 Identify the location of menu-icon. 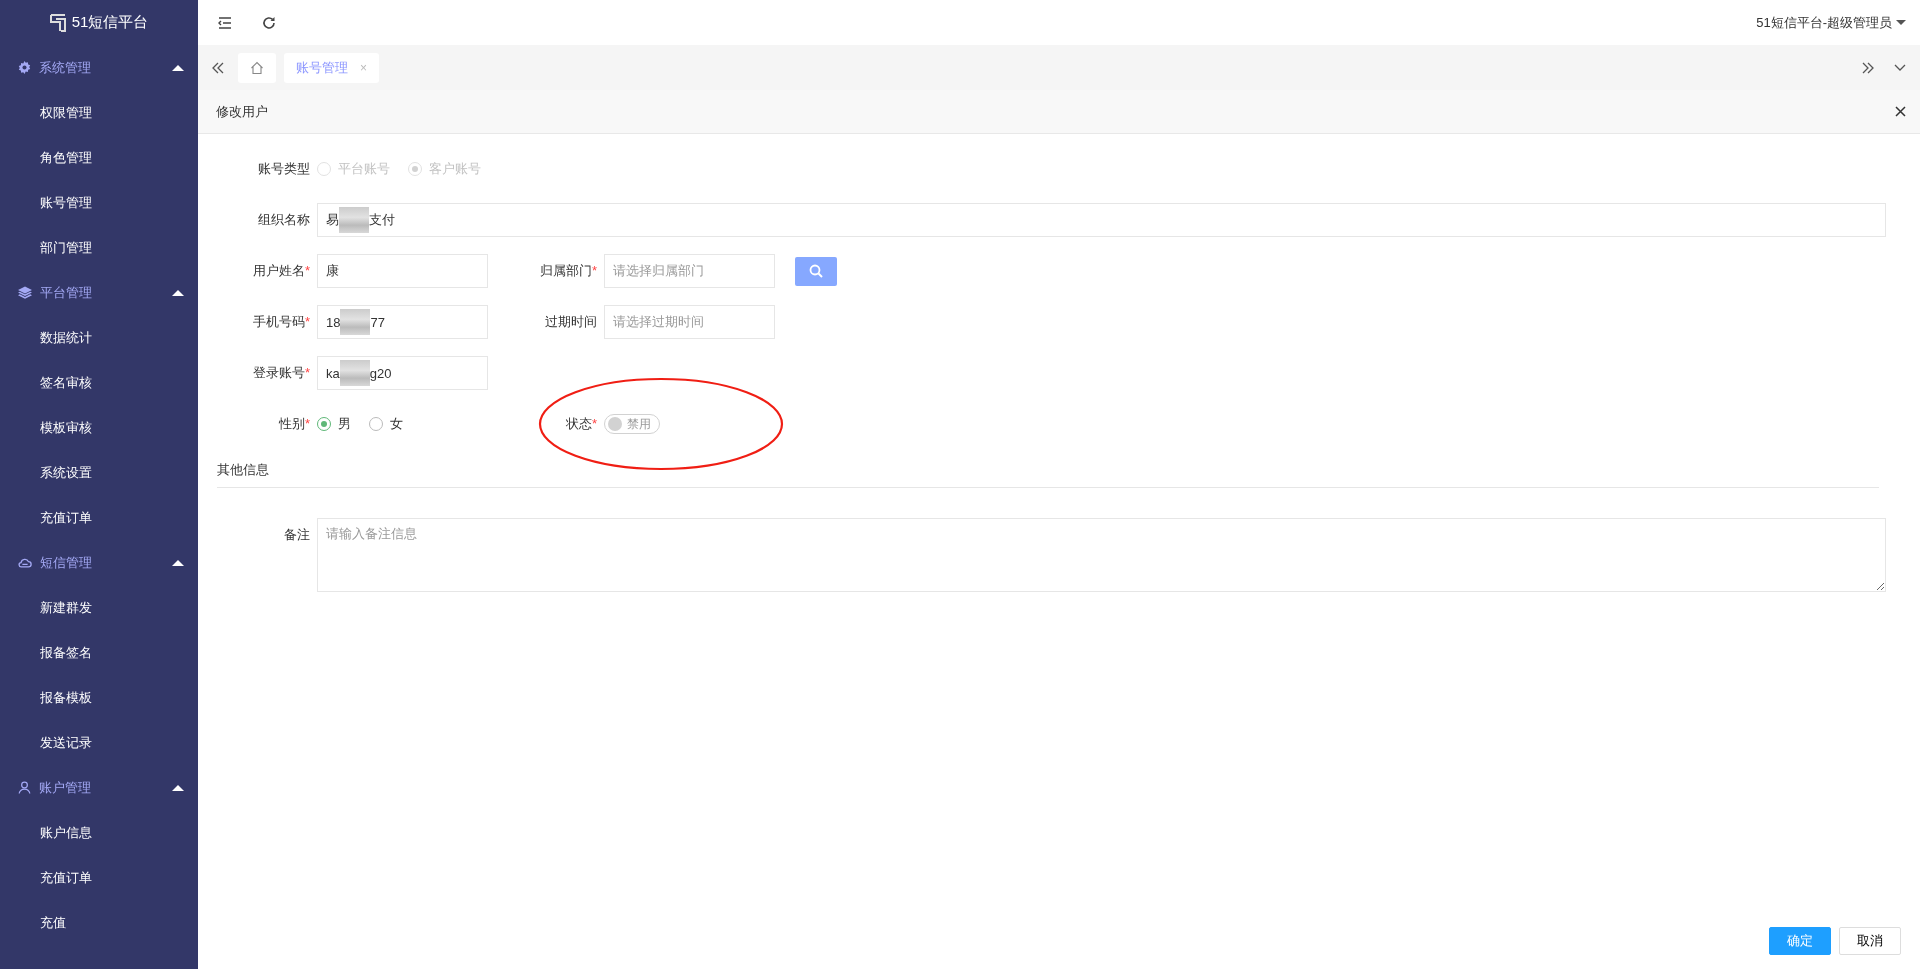
(225, 22).